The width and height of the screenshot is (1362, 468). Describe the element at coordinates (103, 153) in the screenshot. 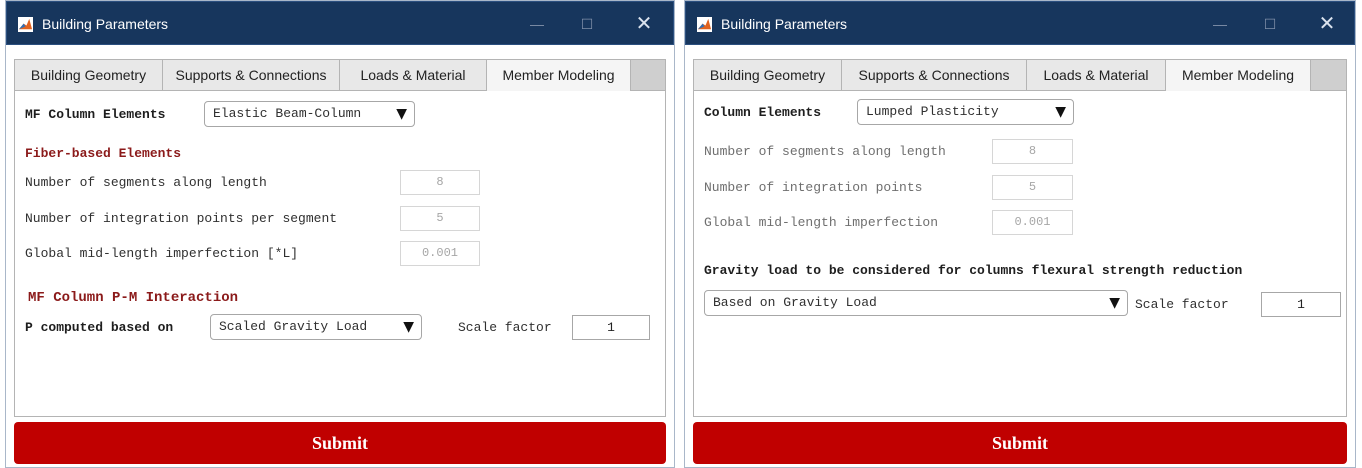

I see `fiber-section-title: Fiber-based Elements` at that location.